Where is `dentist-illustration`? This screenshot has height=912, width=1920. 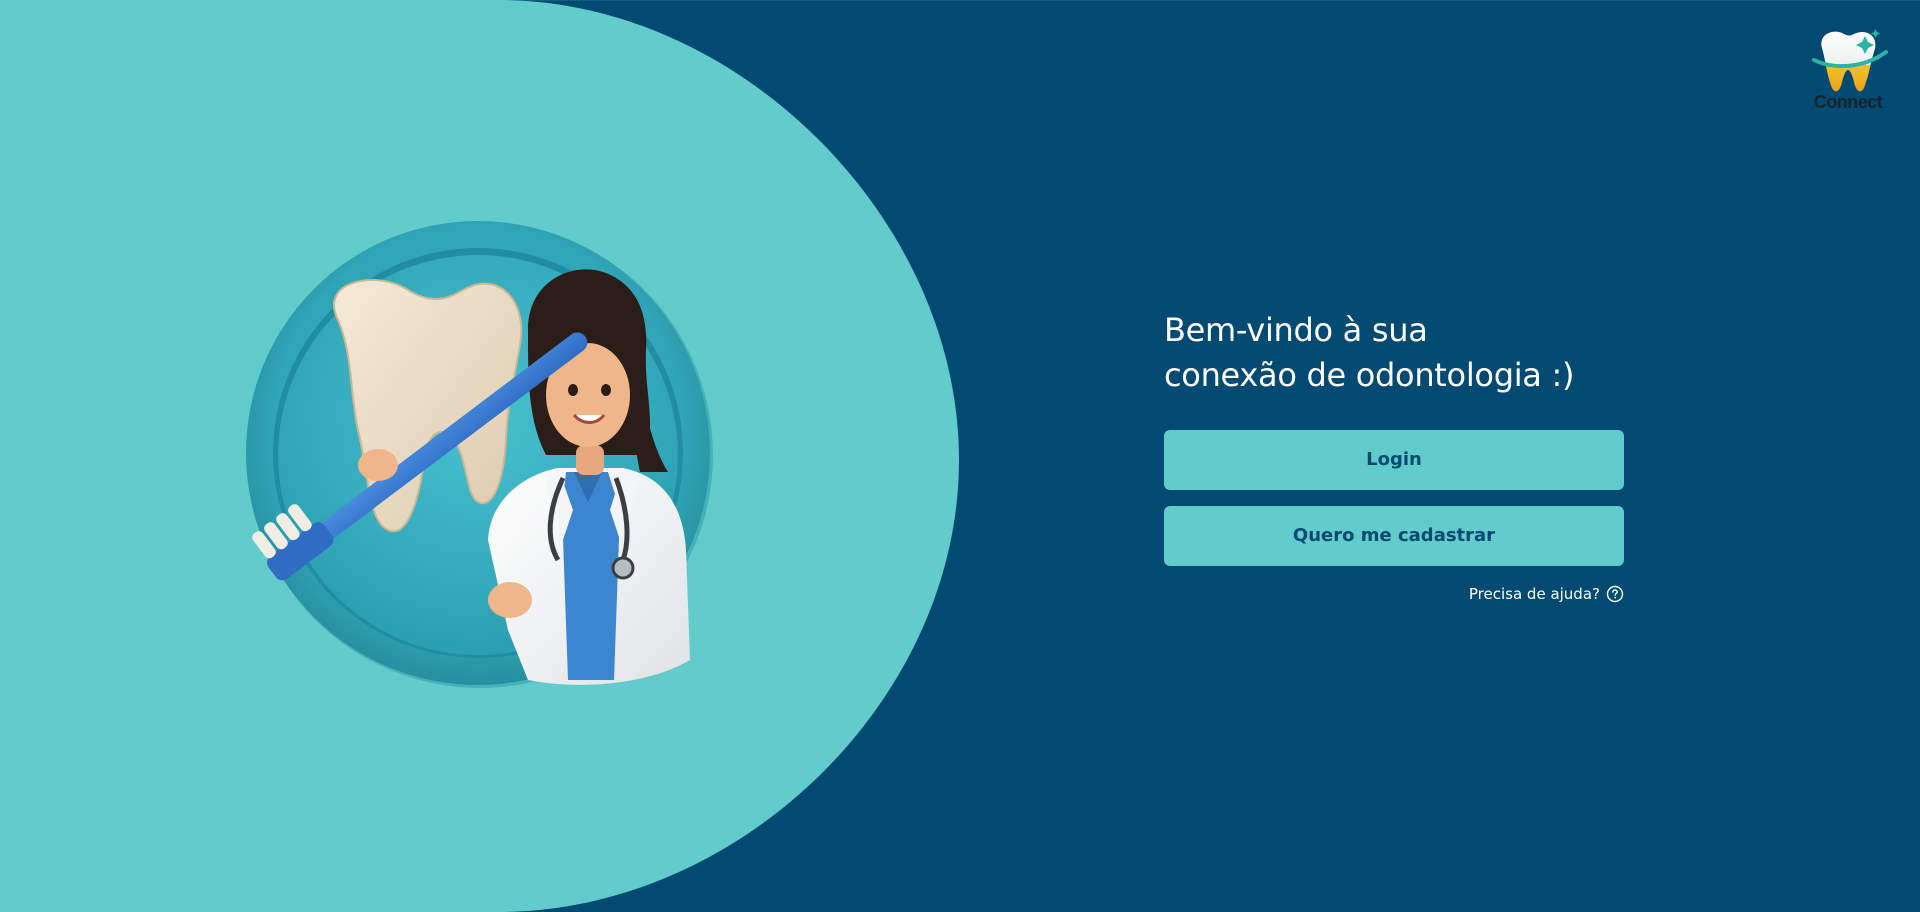 dentist-illustration is located at coordinates (479, 454).